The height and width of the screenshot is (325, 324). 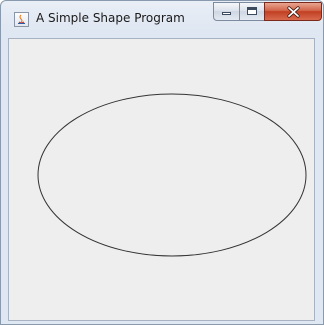 I want to click on minimize-button, so click(x=226, y=11).